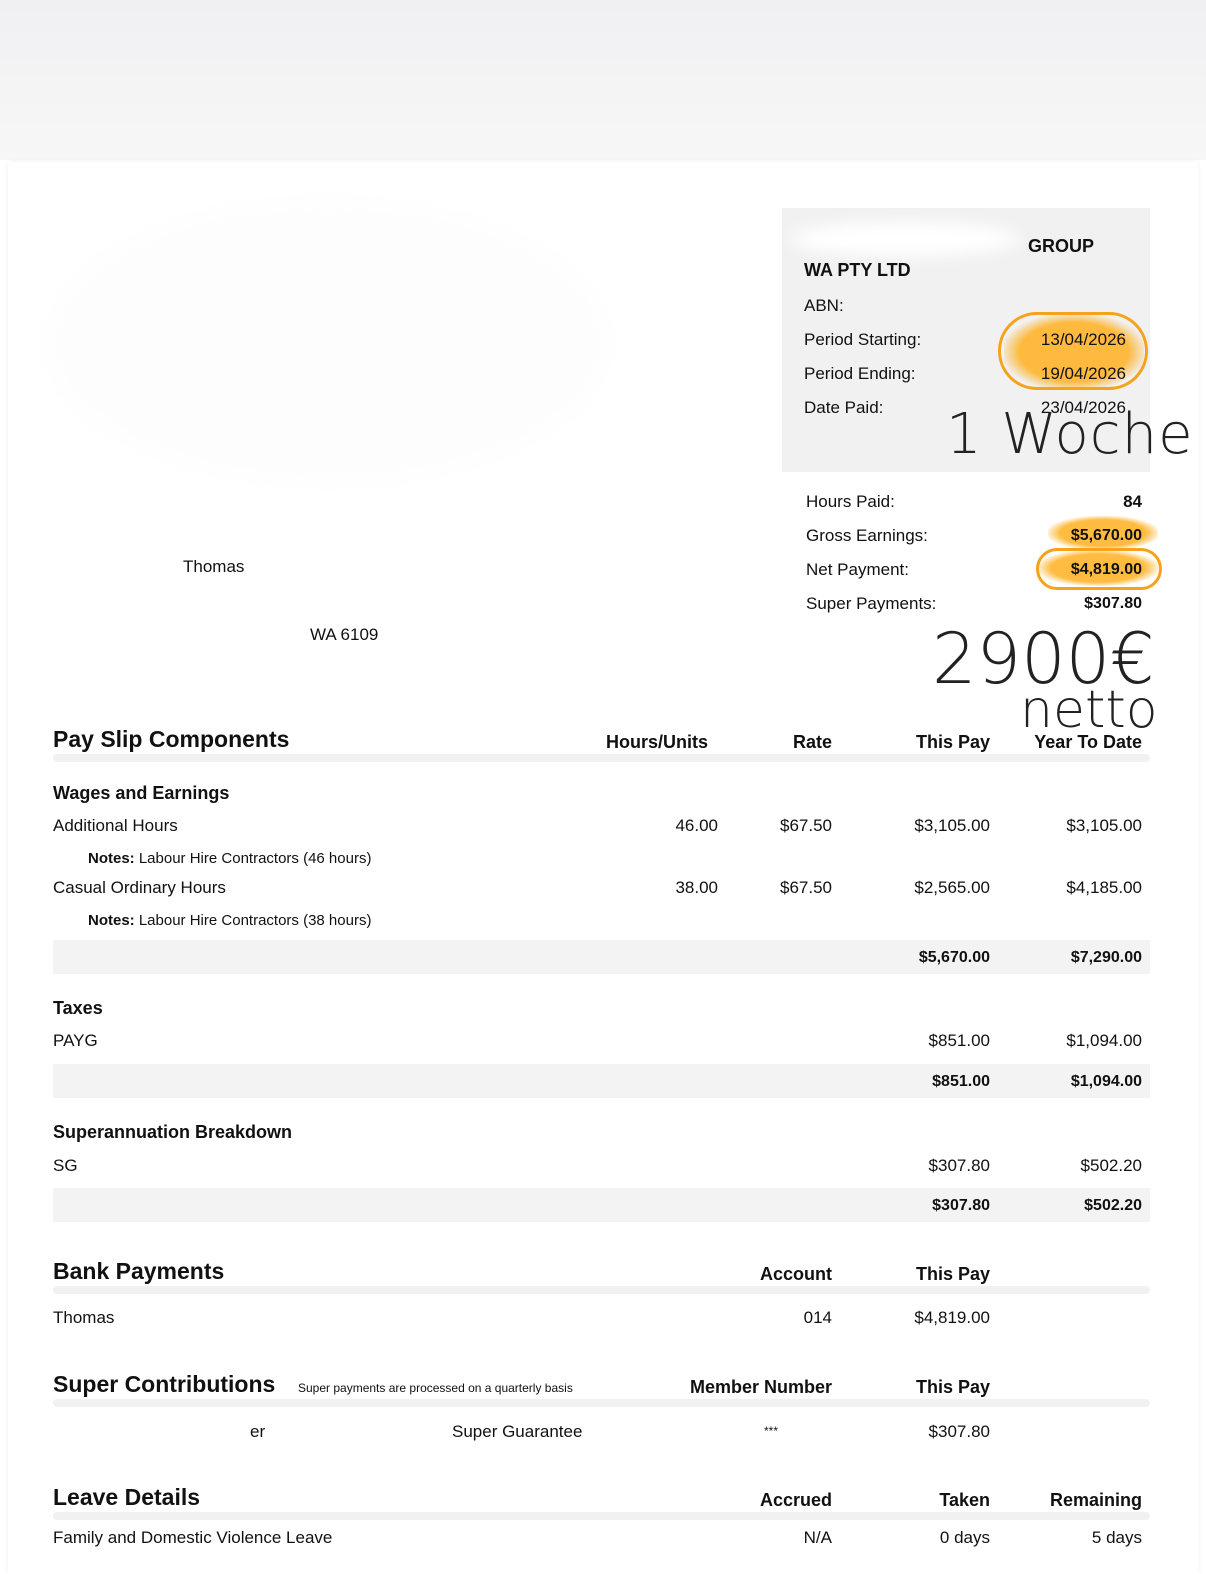  Describe the element at coordinates (65, 1165) in the screenshot. I see `sg-label: SG` at that location.